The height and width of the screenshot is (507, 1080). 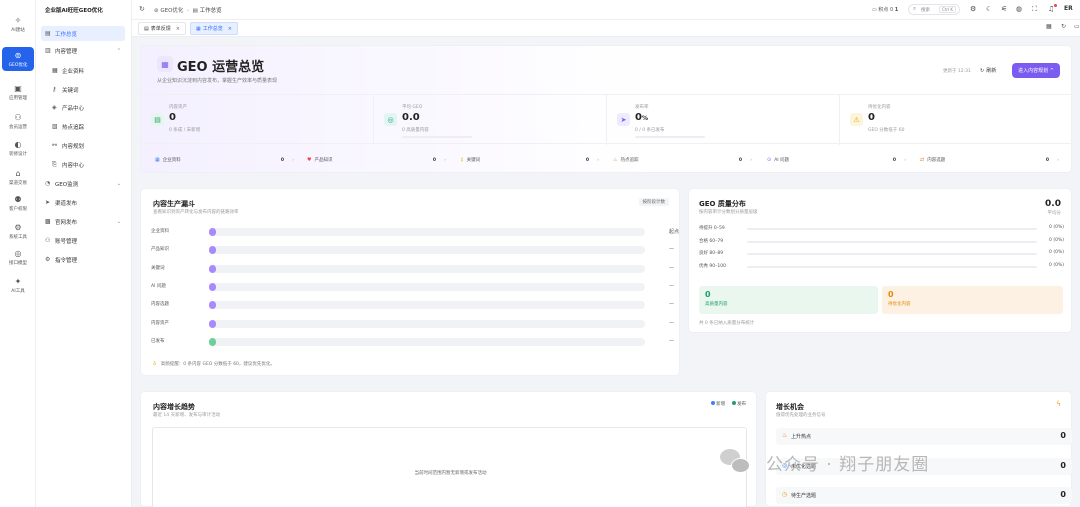 I want to click on menu-item-8: ◔ GEO监测 ⌄, so click(x=83, y=183).